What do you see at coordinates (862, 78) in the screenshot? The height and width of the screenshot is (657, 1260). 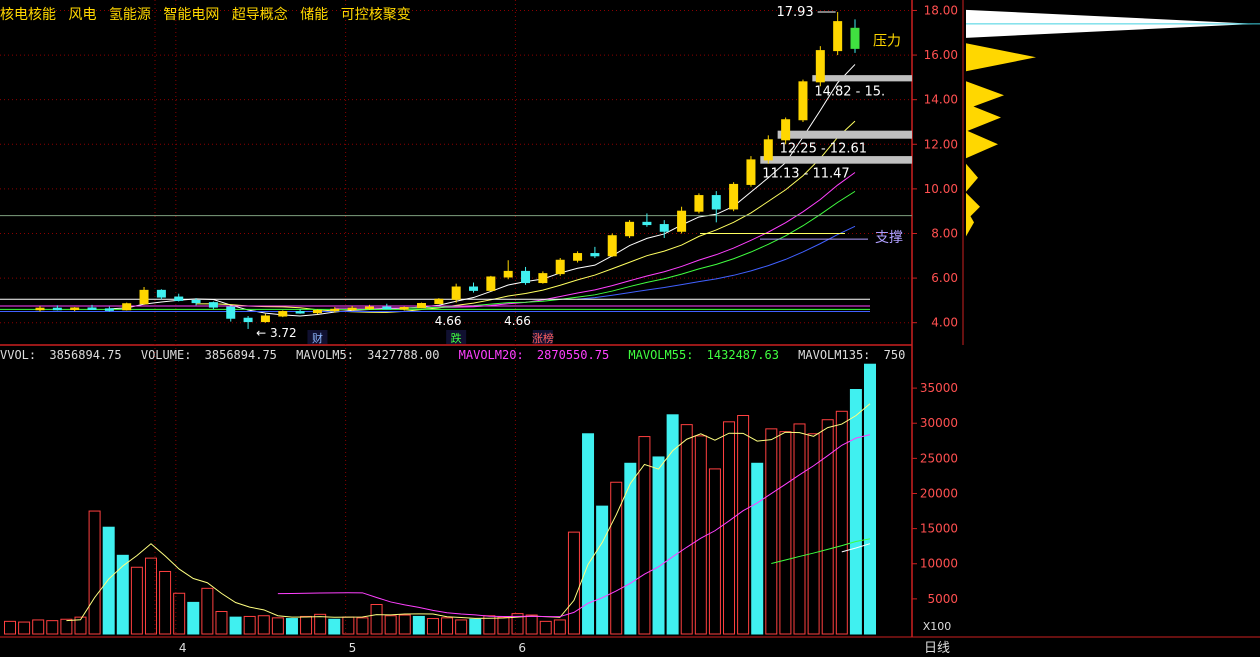 I see `resistance-zone` at bounding box center [862, 78].